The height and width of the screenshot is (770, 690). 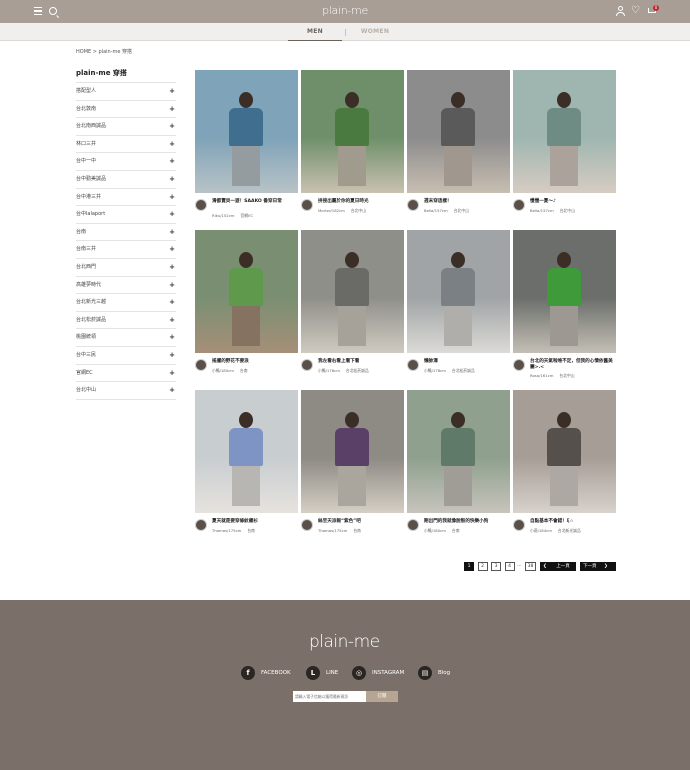 I want to click on site-logo: plain-me, so click(x=345, y=11).